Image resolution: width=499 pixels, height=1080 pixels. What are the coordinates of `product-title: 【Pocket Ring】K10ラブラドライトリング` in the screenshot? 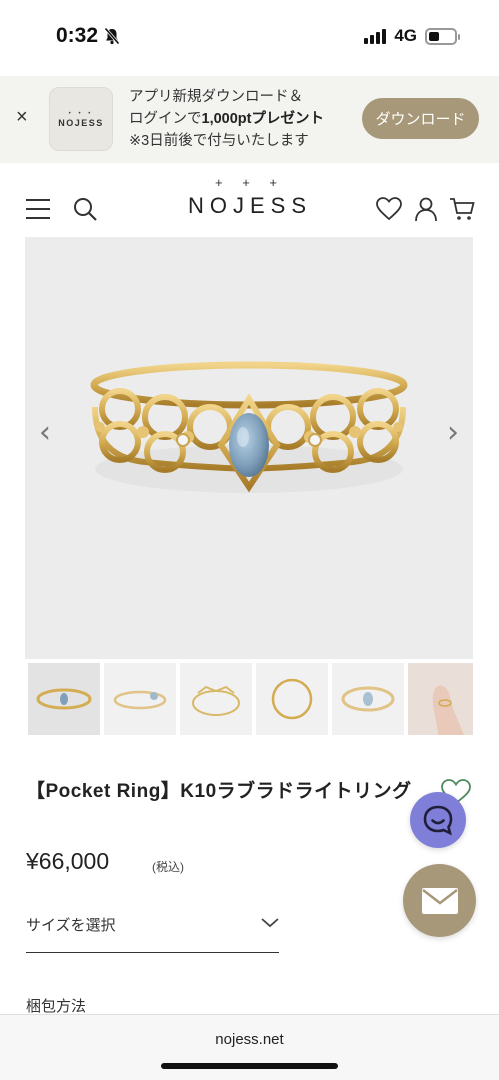 It's located at (219, 791).